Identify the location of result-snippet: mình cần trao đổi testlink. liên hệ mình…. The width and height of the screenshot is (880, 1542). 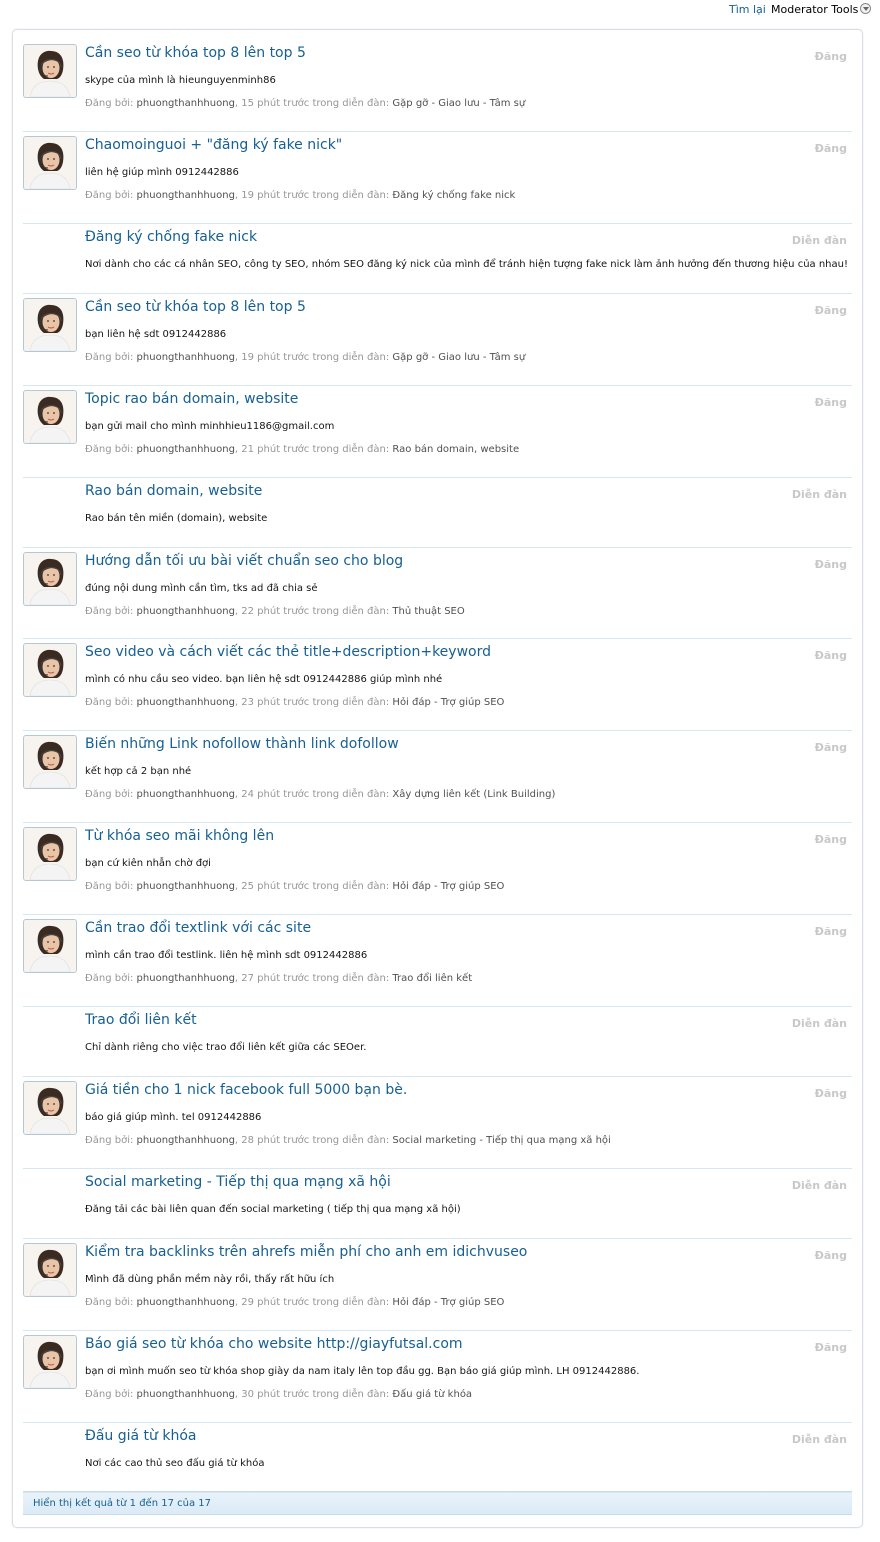
(226, 955).